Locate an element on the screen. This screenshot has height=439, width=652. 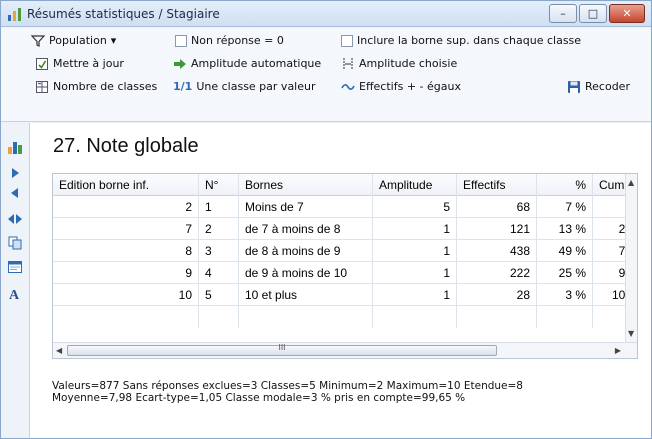
cell-bornes: de 7 à moins de 8 is located at coordinates (306, 229).